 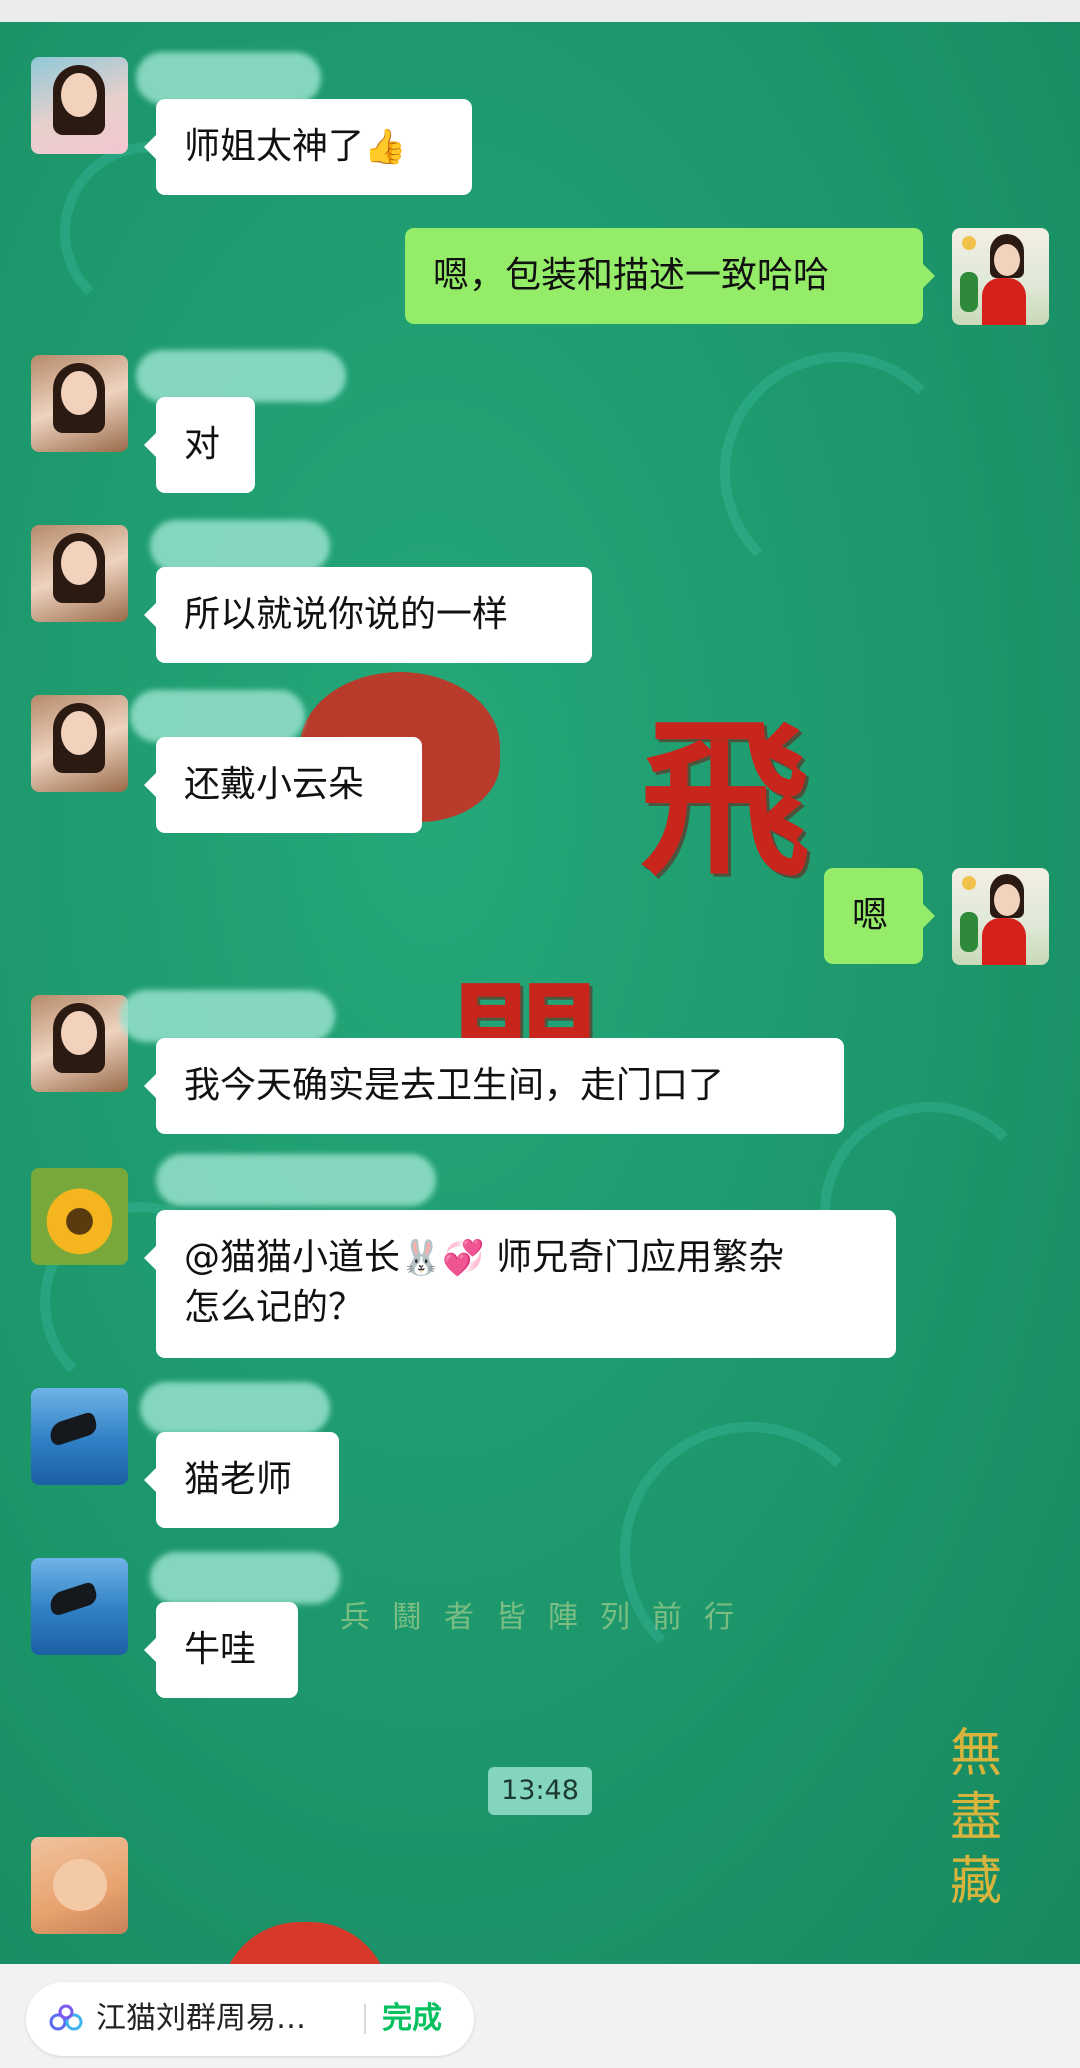 What do you see at coordinates (346, 614) in the screenshot?
I see `message-text: 所以就说你说的一样` at bounding box center [346, 614].